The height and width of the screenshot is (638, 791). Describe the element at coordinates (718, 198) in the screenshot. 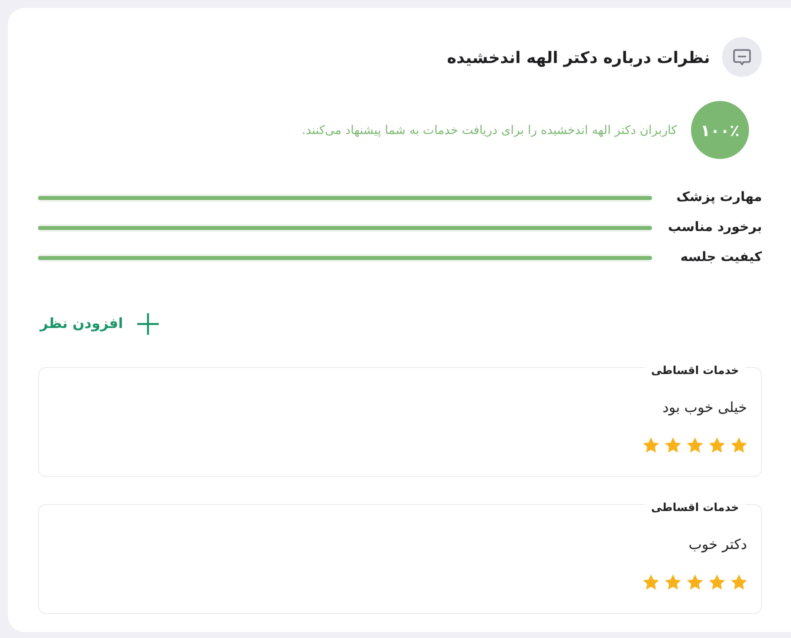

I see `rating-label: مهارت پزشک` at that location.